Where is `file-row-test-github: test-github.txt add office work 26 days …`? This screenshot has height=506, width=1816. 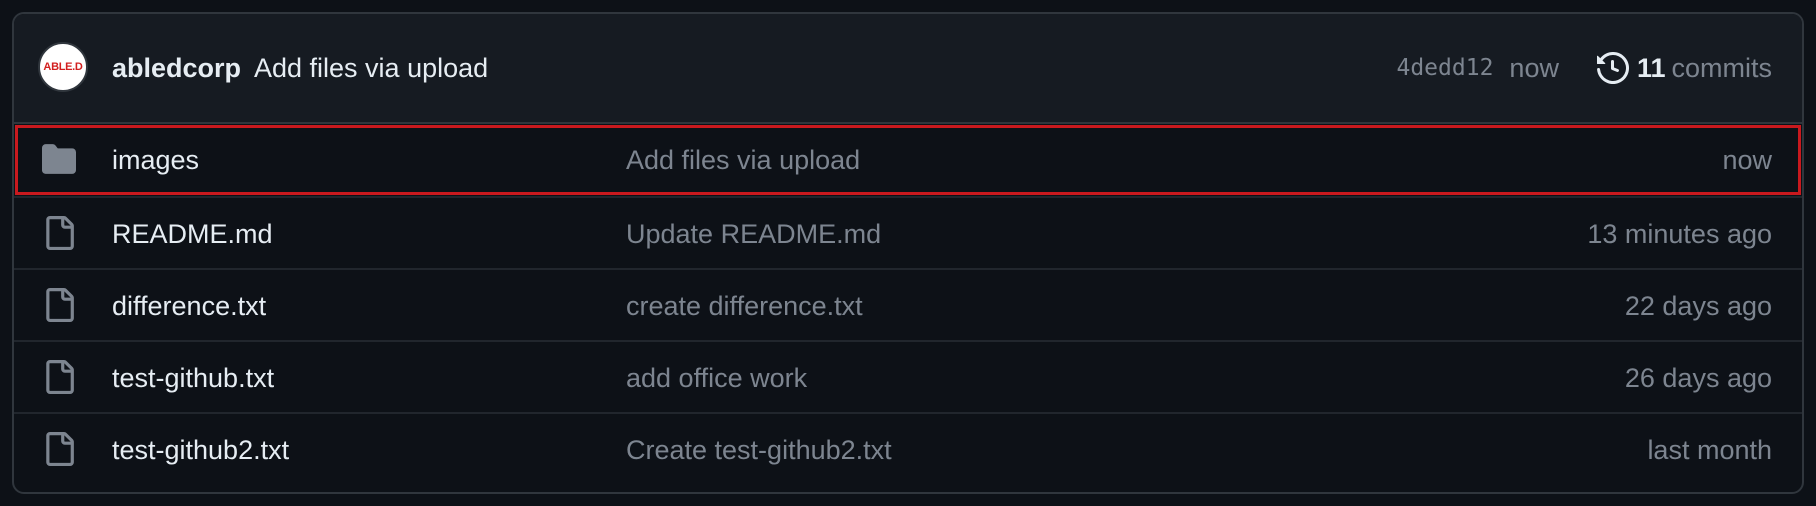 file-row-test-github: test-github.txt add office work 26 days … is located at coordinates (908, 376).